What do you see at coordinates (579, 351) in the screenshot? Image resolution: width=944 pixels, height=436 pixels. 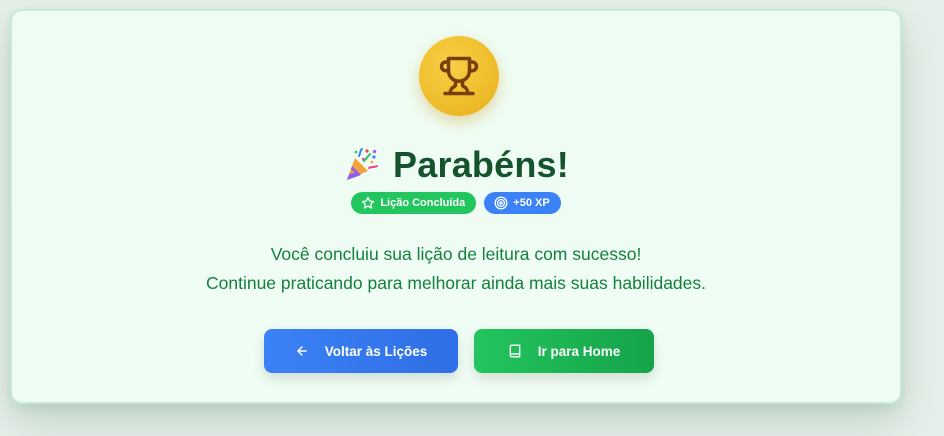 I see `go-home-label: Ir para Home` at bounding box center [579, 351].